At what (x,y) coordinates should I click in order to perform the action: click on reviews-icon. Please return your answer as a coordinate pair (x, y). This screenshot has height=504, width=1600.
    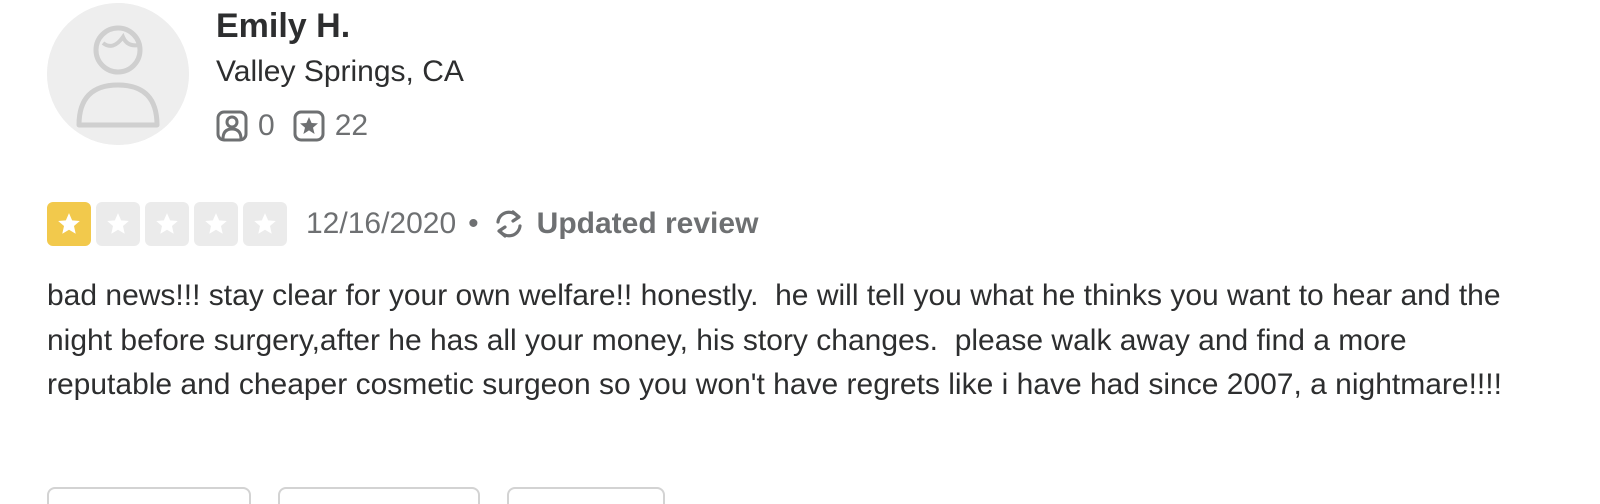
    Looking at the image, I should click on (309, 126).